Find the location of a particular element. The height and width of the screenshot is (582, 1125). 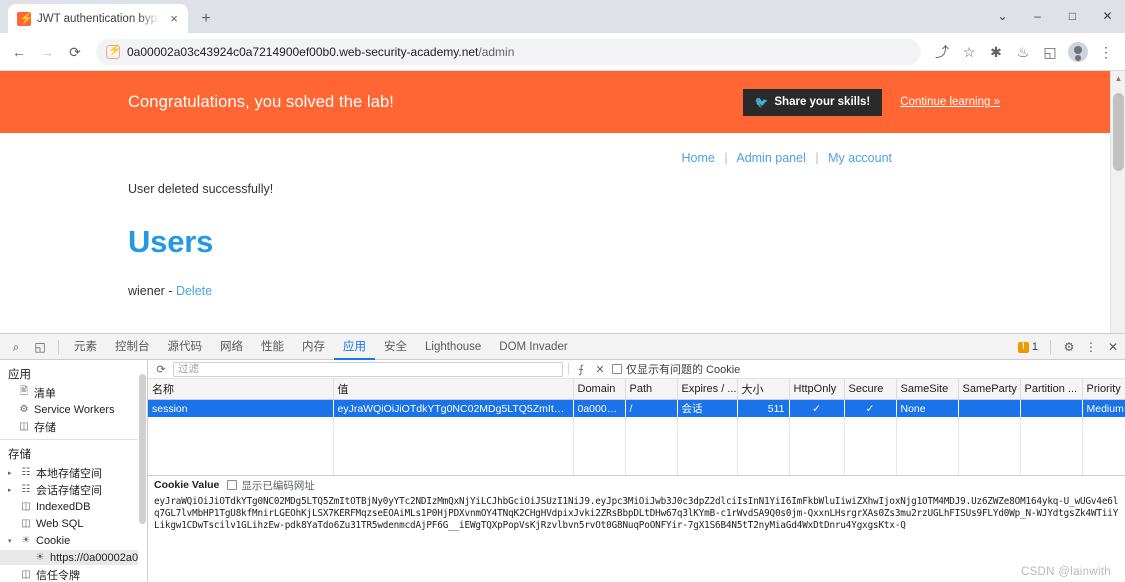

sidebar-scrollbar is located at coordinates (142, 471).